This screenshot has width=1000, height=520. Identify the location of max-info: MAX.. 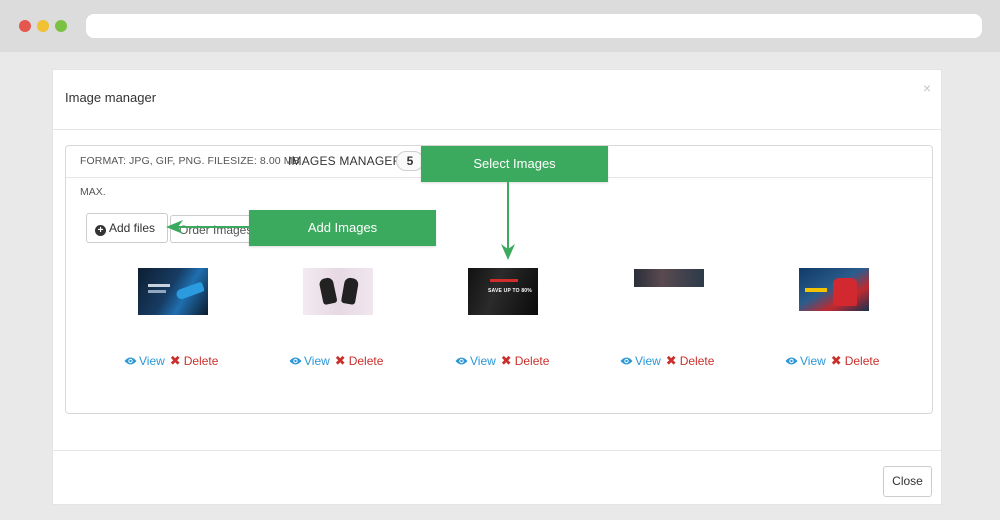
(93, 192).